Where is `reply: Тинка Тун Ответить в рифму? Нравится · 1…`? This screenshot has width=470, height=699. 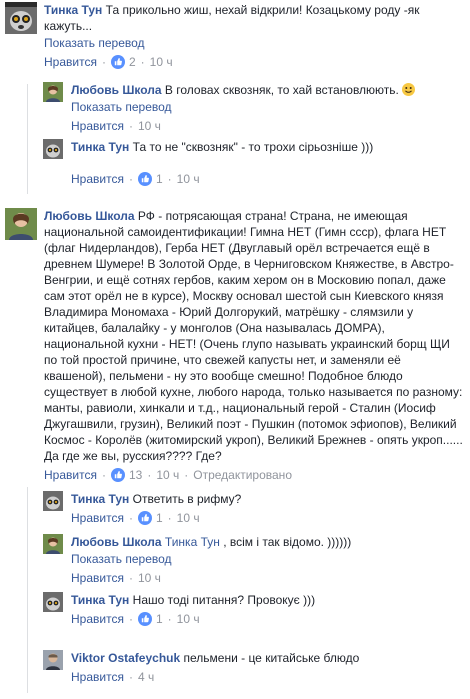
reply: Тинка Тун Ответить в рифму? Нравится · 1… is located at coordinates (254, 508).